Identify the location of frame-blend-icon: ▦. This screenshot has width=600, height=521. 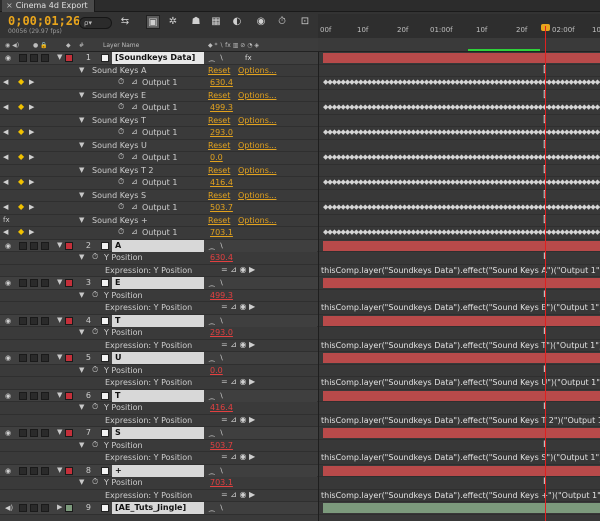
(216, 22).